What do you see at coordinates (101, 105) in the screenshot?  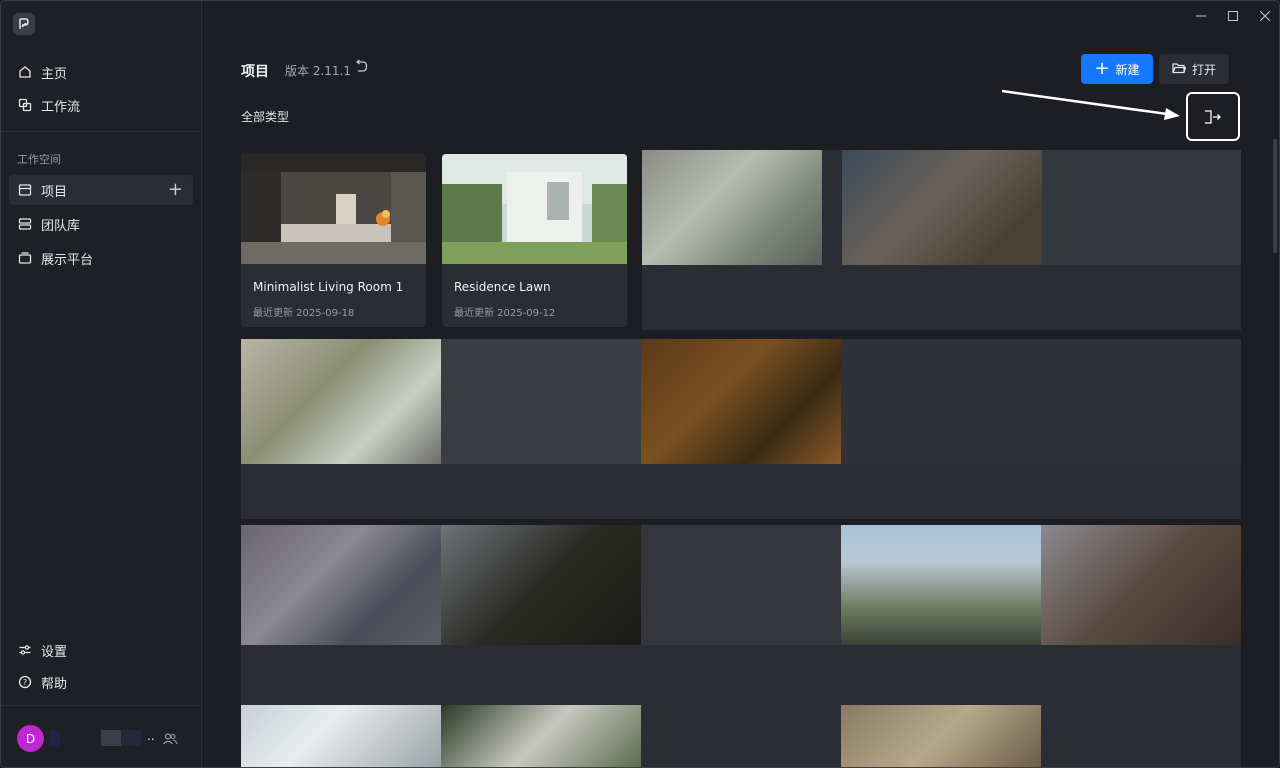 I see `sidebar-item-workflow: 工作流` at bounding box center [101, 105].